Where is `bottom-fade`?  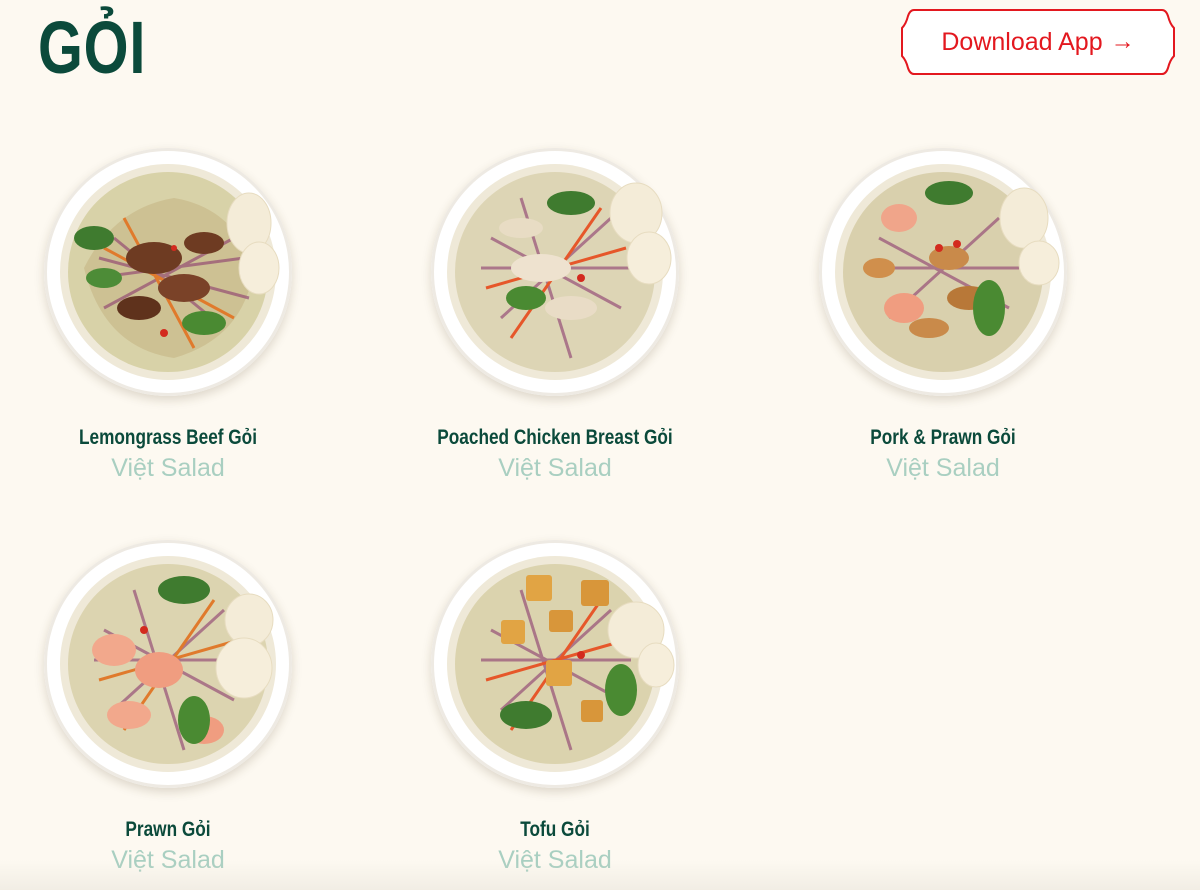
bottom-fade is located at coordinates (600, 875).